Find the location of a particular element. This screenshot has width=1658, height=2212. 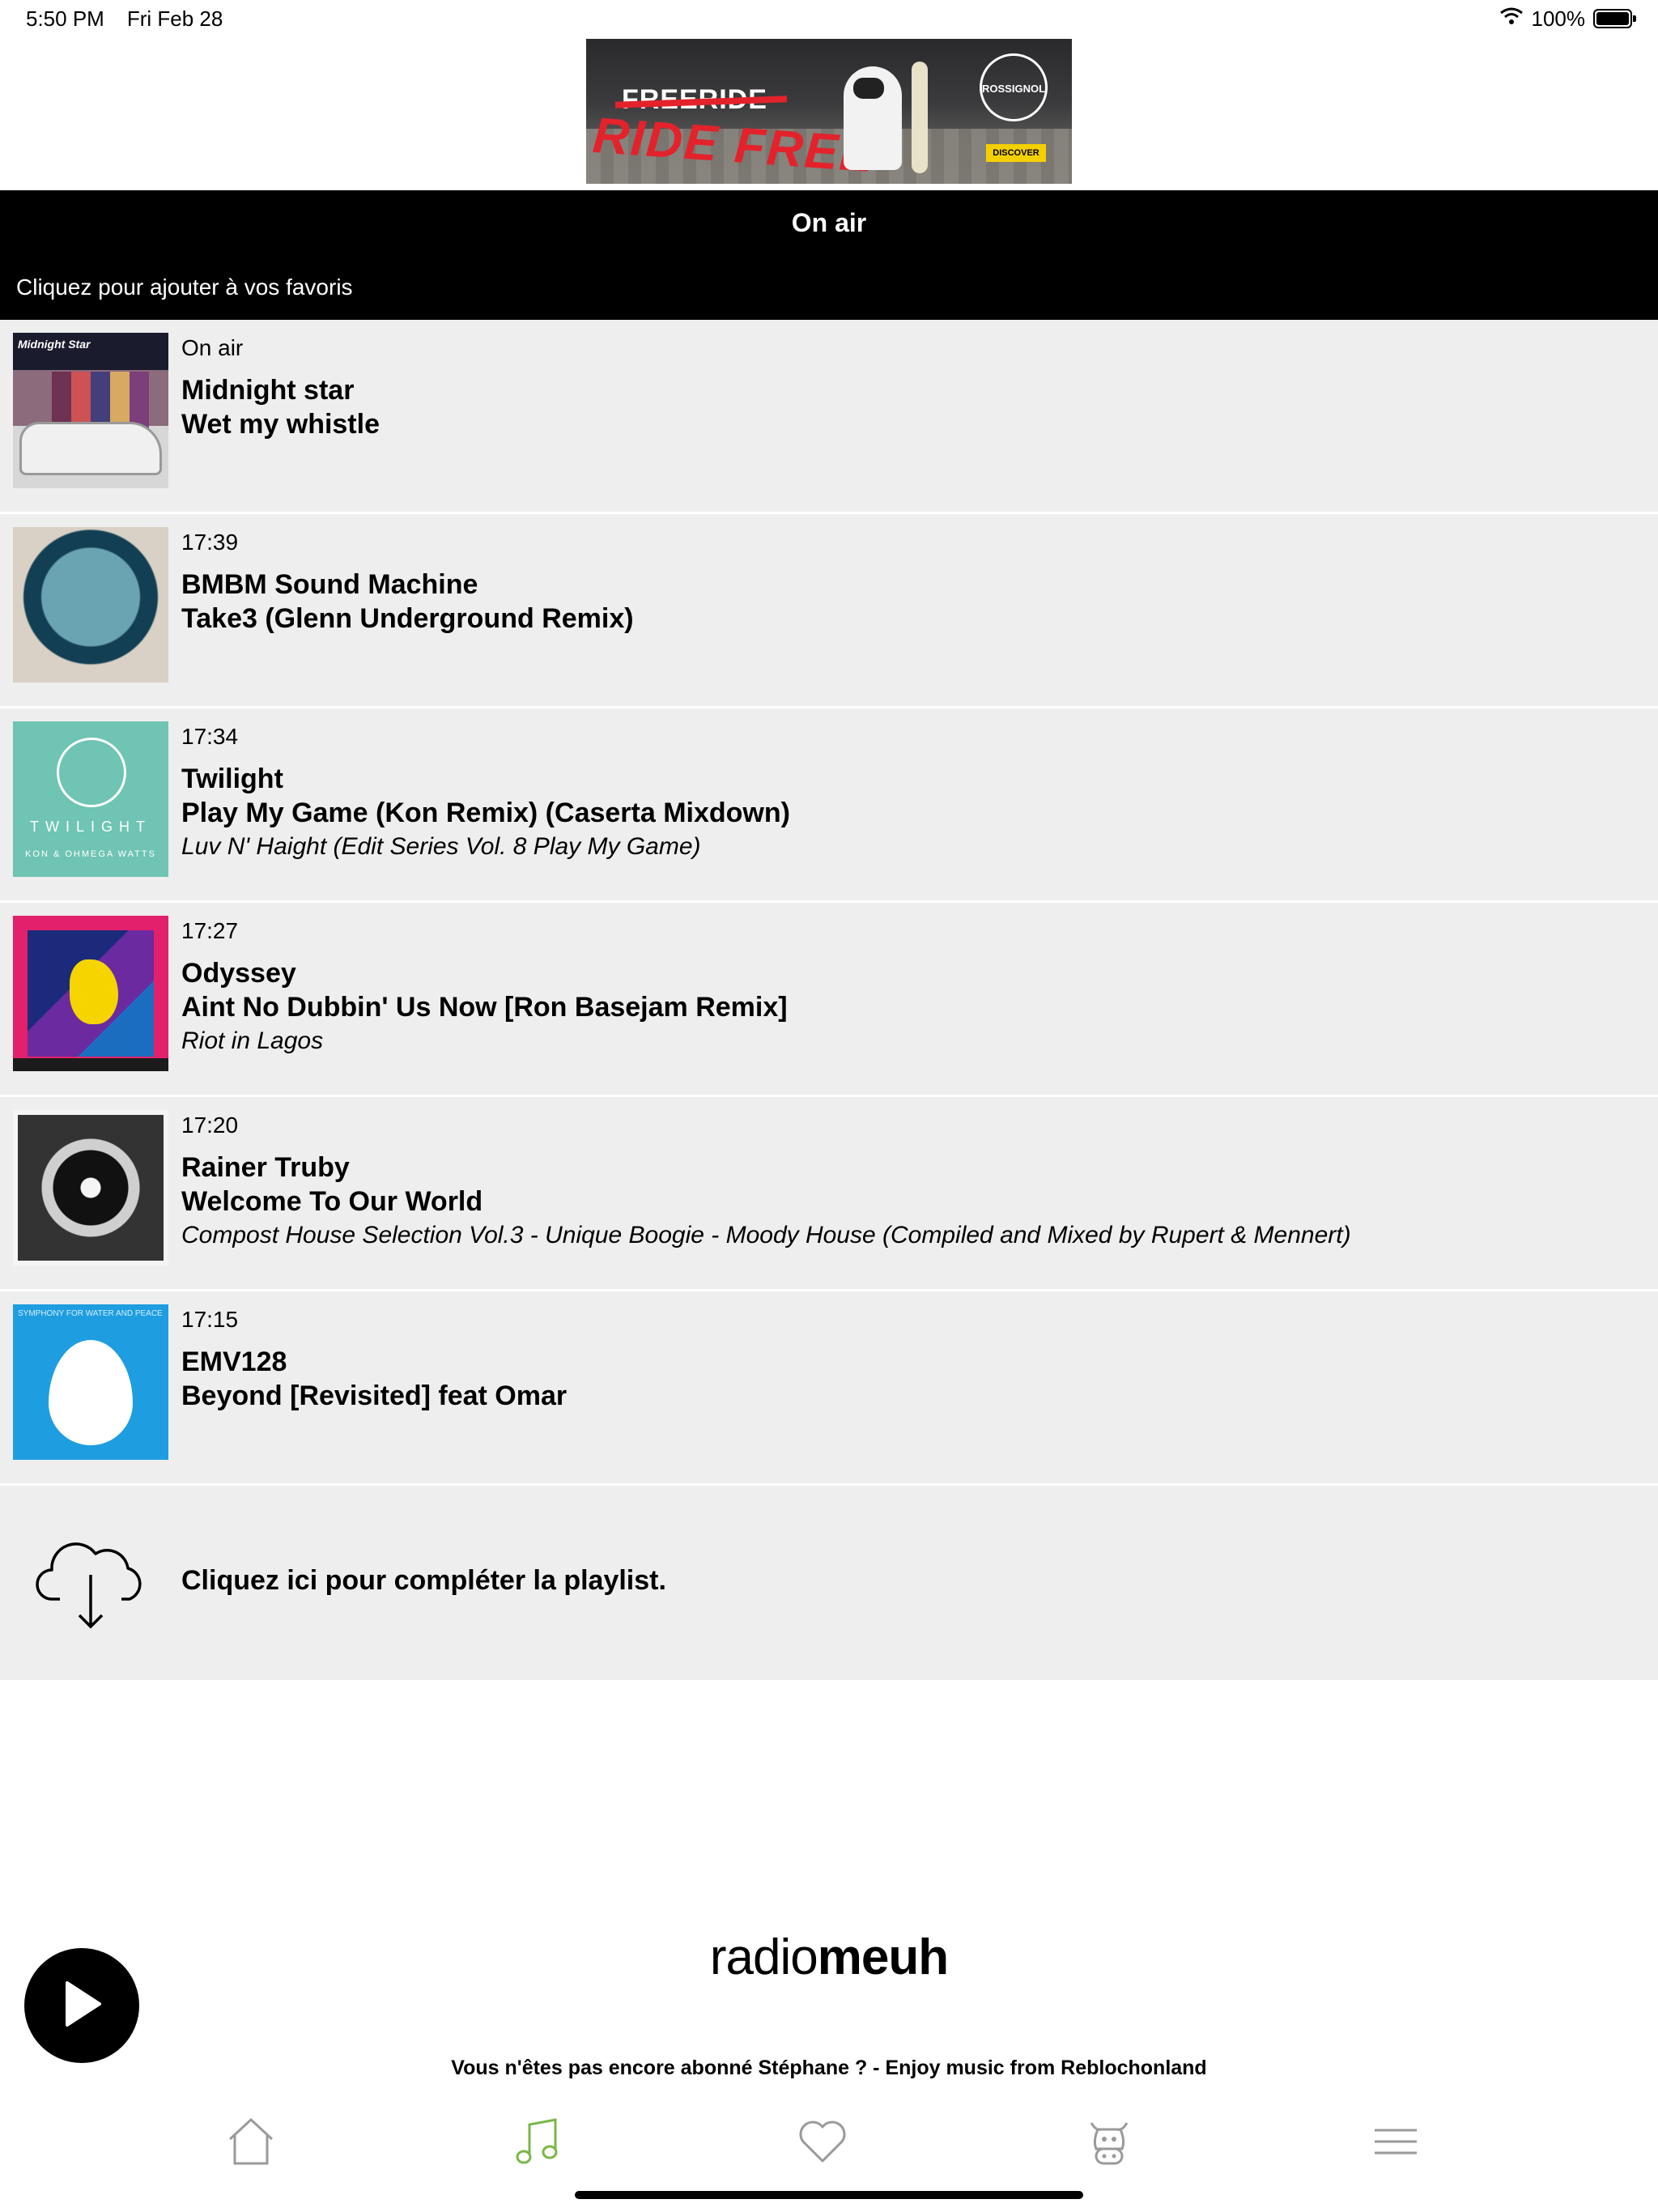

menu-icon is located at coordinates (1395, 2144).